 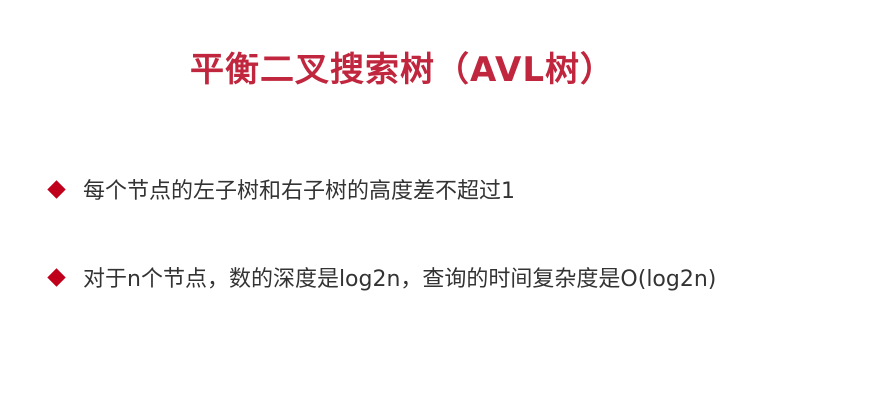 What do you see at coordinates (299, 191) in the screenshot?
I see `bullet-text: 每个节点的左子树和右子树的高度差不超过1` at bounding box center [299, 191].